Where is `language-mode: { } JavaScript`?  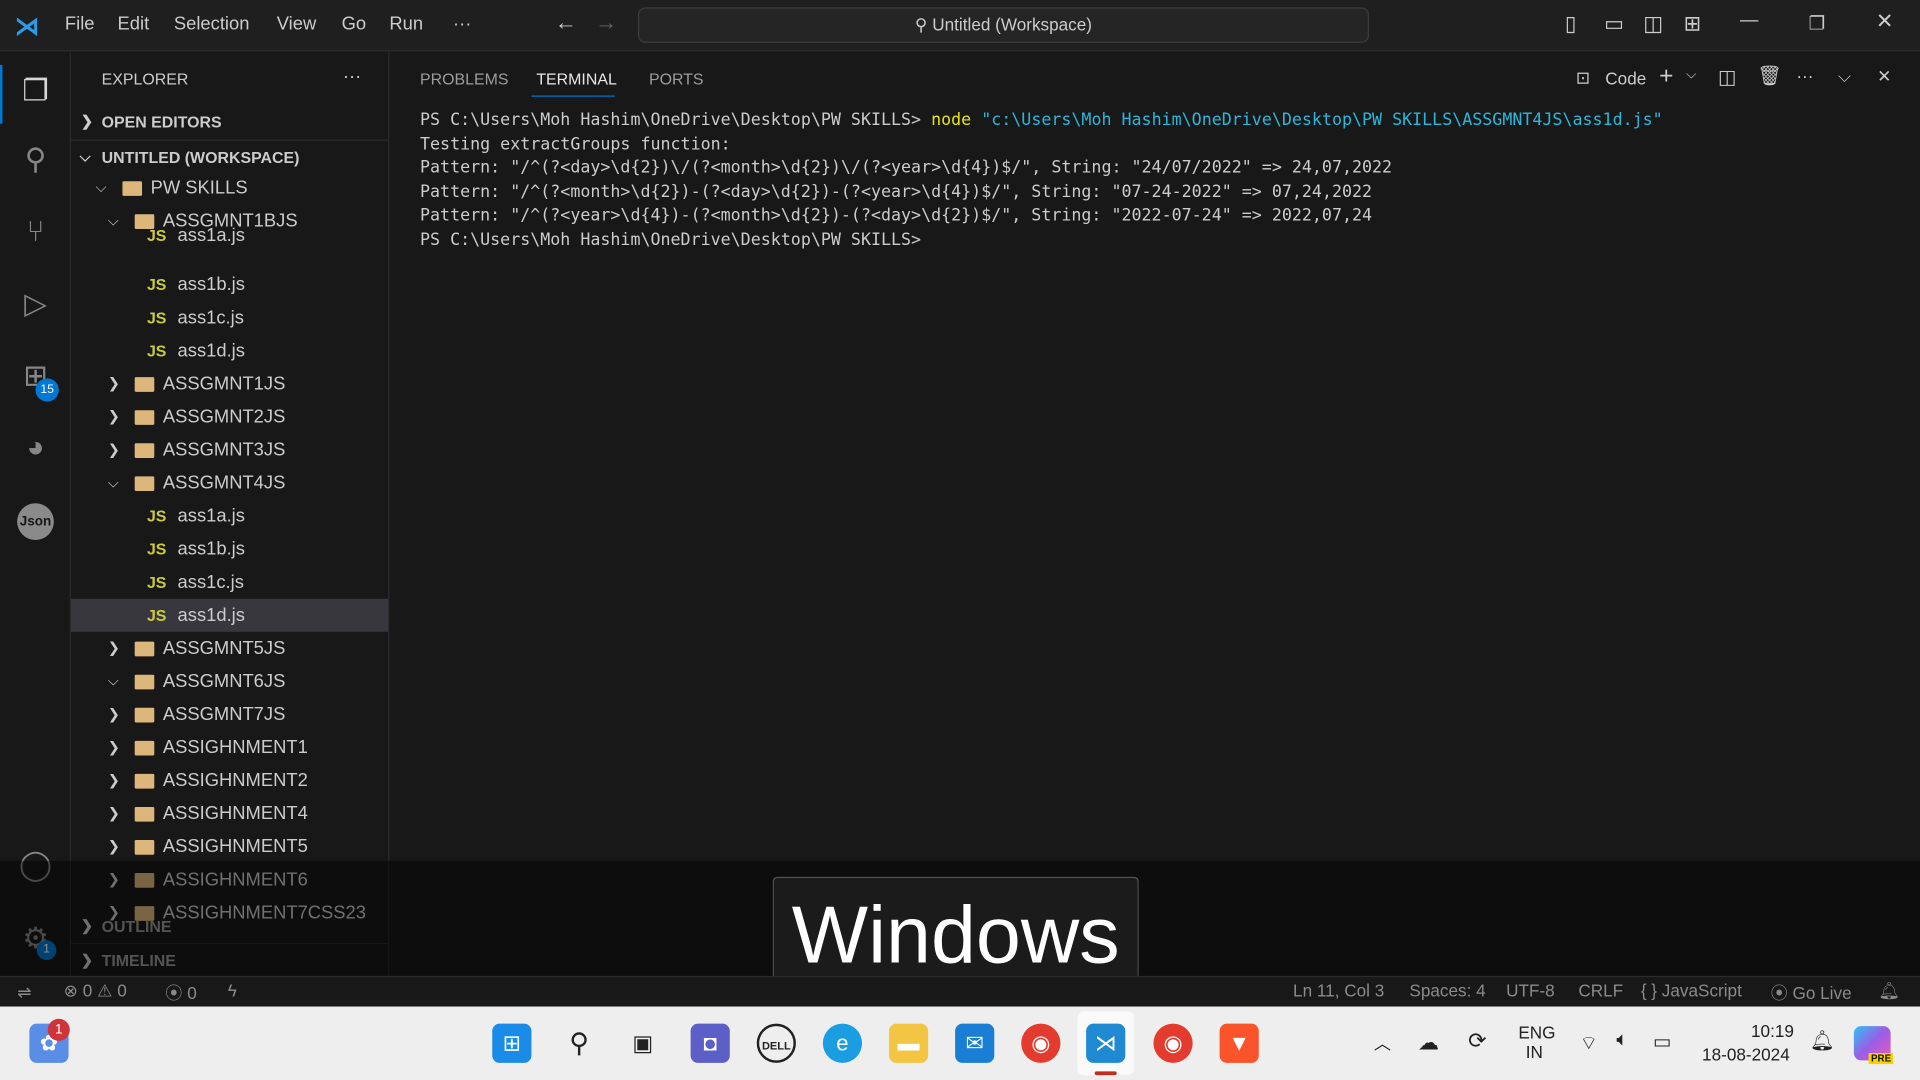
language-mode: { } JavaScript is located at coordinates (1691, 991).